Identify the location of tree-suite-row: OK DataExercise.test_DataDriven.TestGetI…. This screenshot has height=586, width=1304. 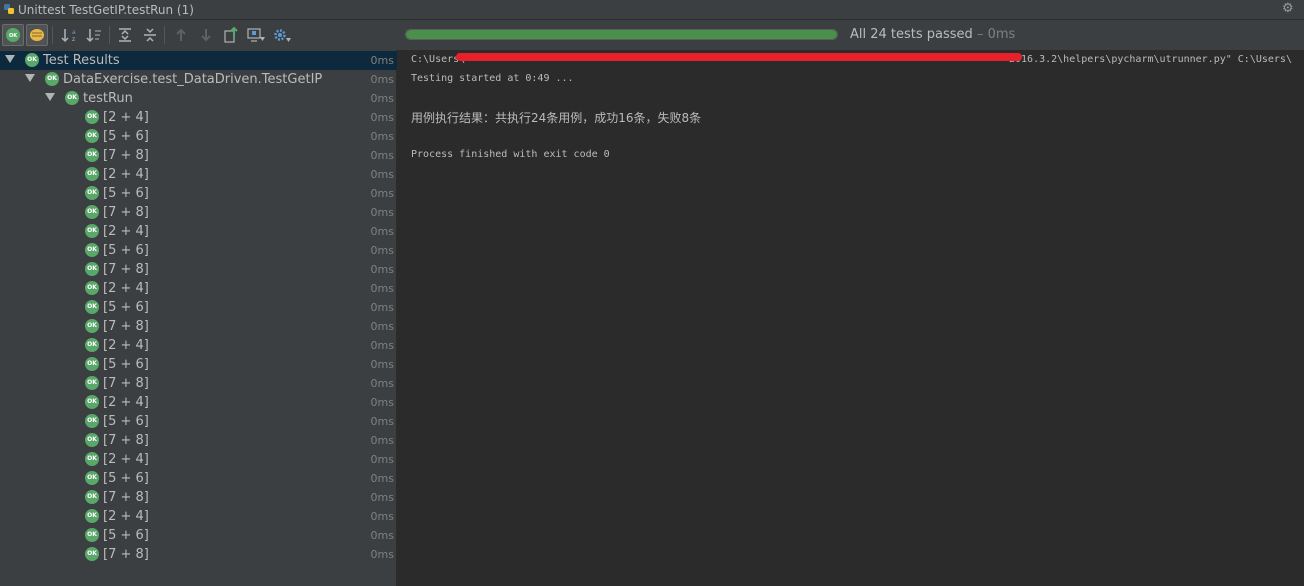
(198, 79).